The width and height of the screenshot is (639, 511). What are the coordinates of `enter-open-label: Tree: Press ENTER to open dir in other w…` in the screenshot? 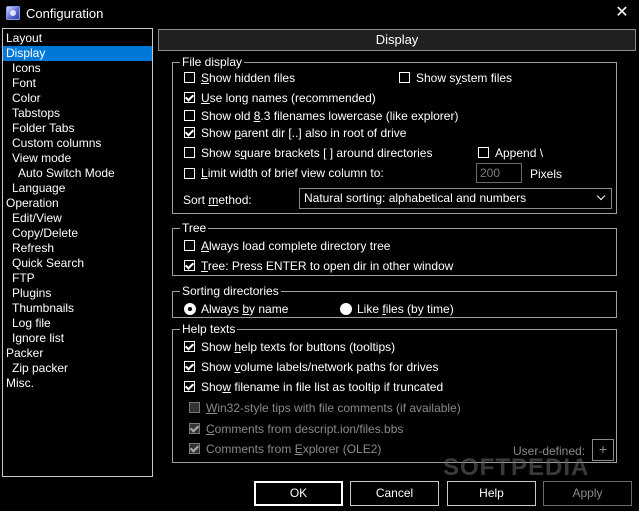 It's located at (327, 266).